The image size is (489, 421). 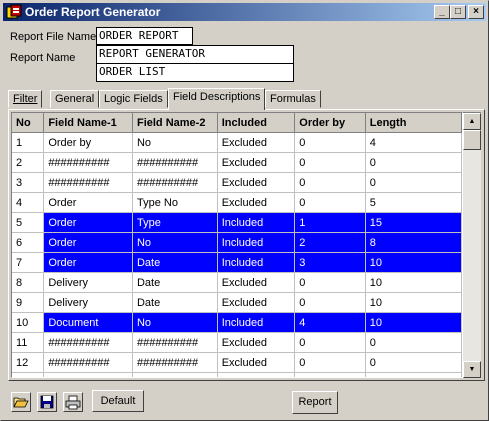 I want to click on table-row: 4 Order Type No Excluded 0 5, so click(x=237, y=202).